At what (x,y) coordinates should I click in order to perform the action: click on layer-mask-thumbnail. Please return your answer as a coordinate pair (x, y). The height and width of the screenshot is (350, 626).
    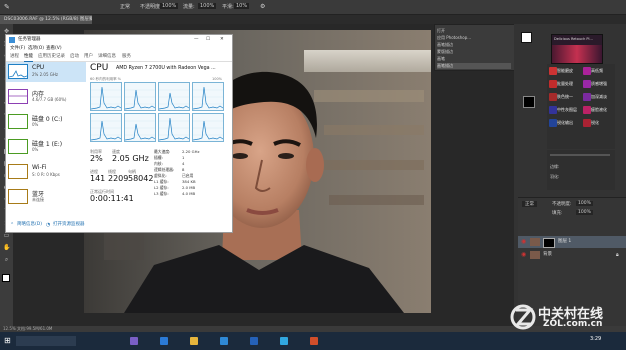
    Looking at the image, I should click on (549, 243).